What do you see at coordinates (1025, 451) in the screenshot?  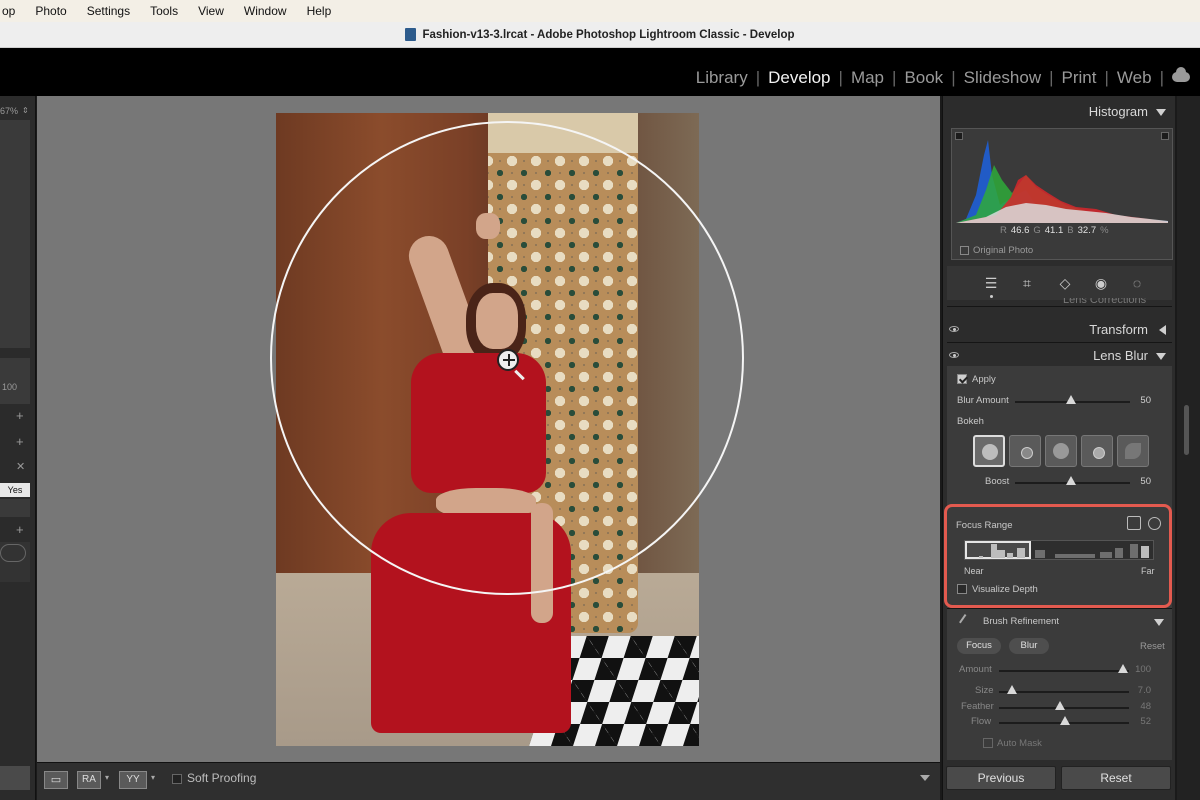 I see `bokeh-bubble-button` at bounding box center [1025, 451].